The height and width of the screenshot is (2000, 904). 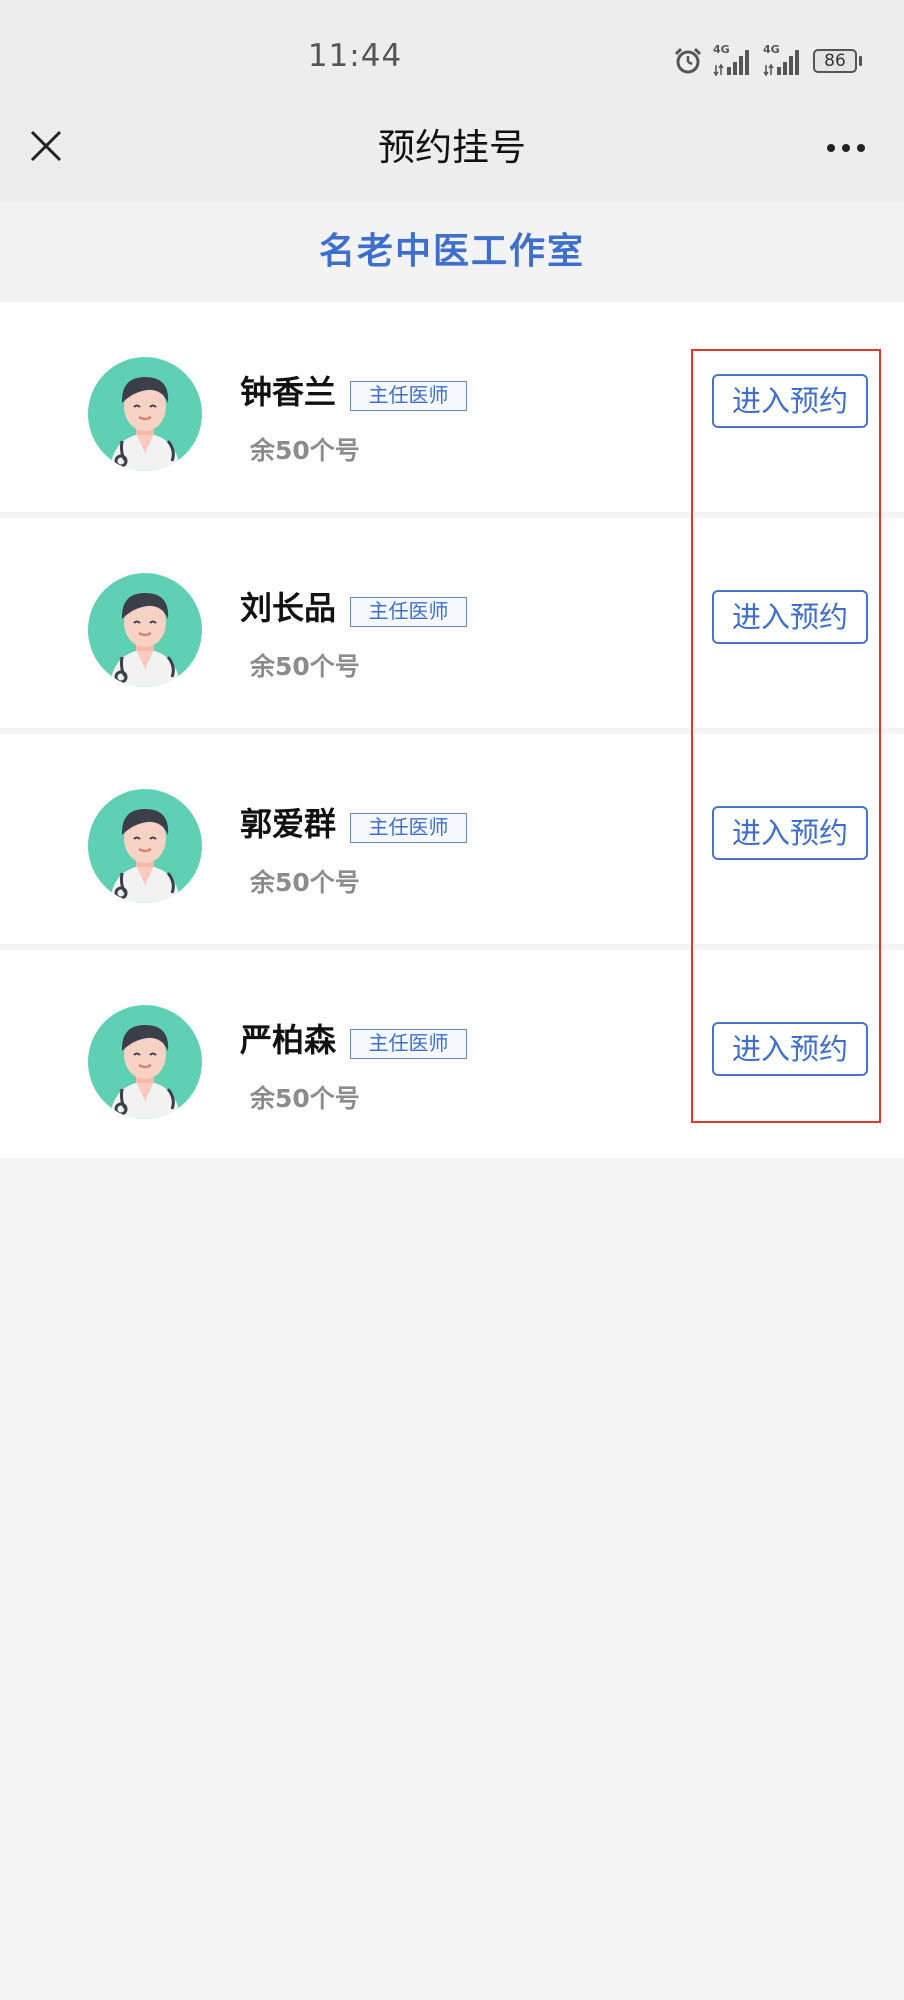 I want to click on studio-header: 名老中医工作室, so click(x=452, y=252).